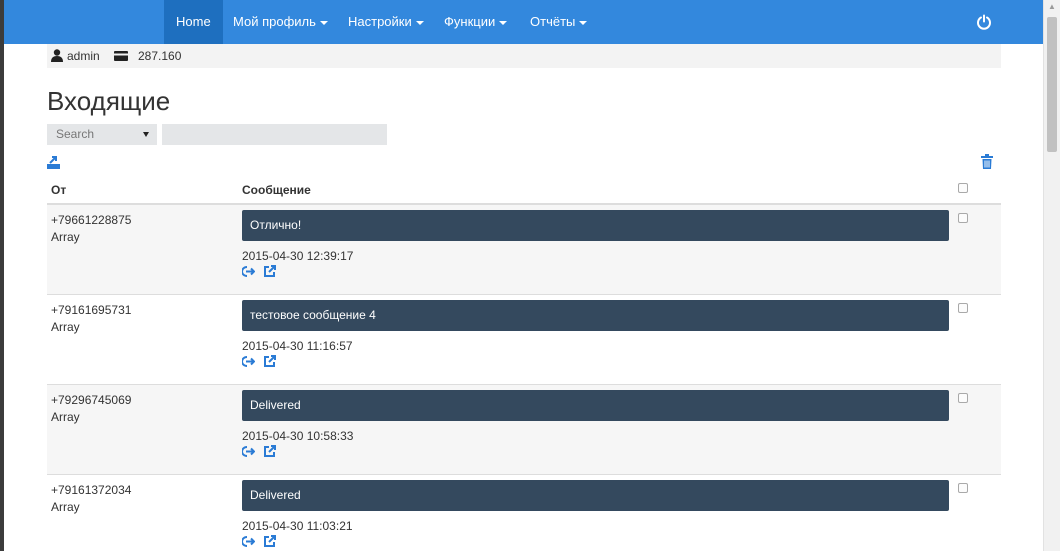 The image size is (1060, 551). Describe the element at coordinates (274, 134) in the screenshot. I see `search-input` at that location.